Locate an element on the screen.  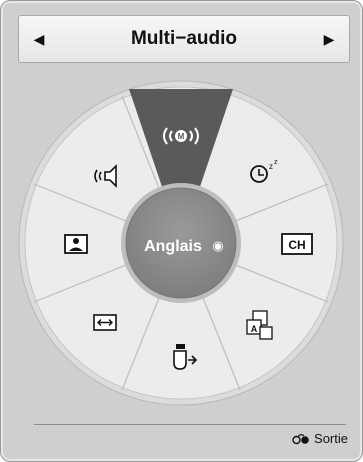
svg-text: CH is located at coordinates (296, 245).